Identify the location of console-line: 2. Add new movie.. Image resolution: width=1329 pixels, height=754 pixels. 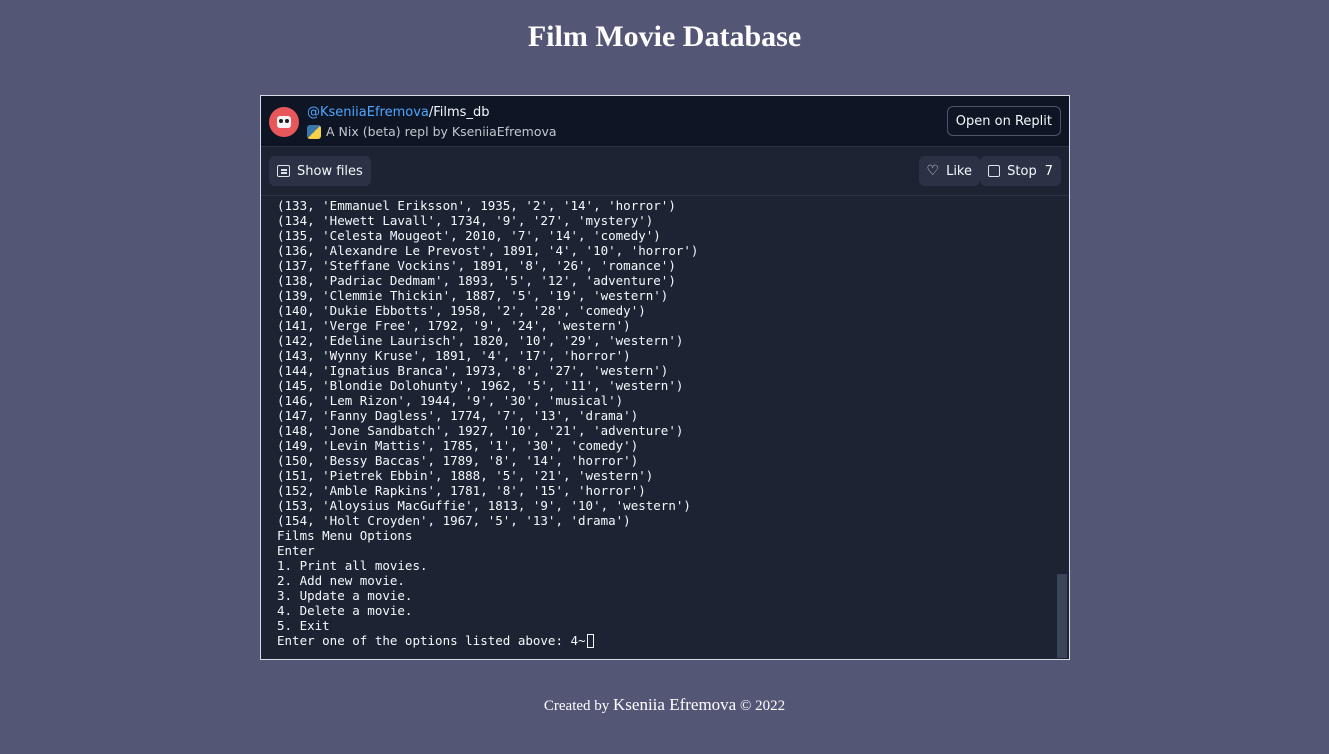
(341, 580).